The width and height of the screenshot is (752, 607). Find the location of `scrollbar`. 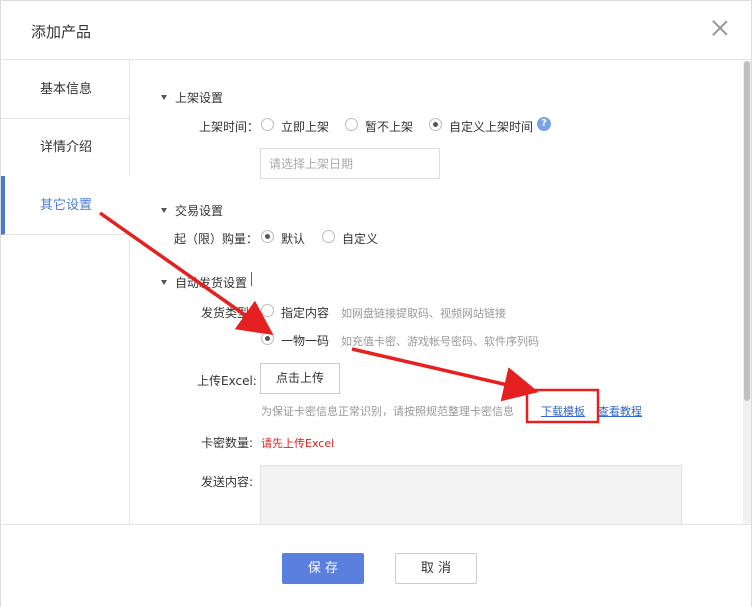

scrollbar is located at coordinates (747, 292).